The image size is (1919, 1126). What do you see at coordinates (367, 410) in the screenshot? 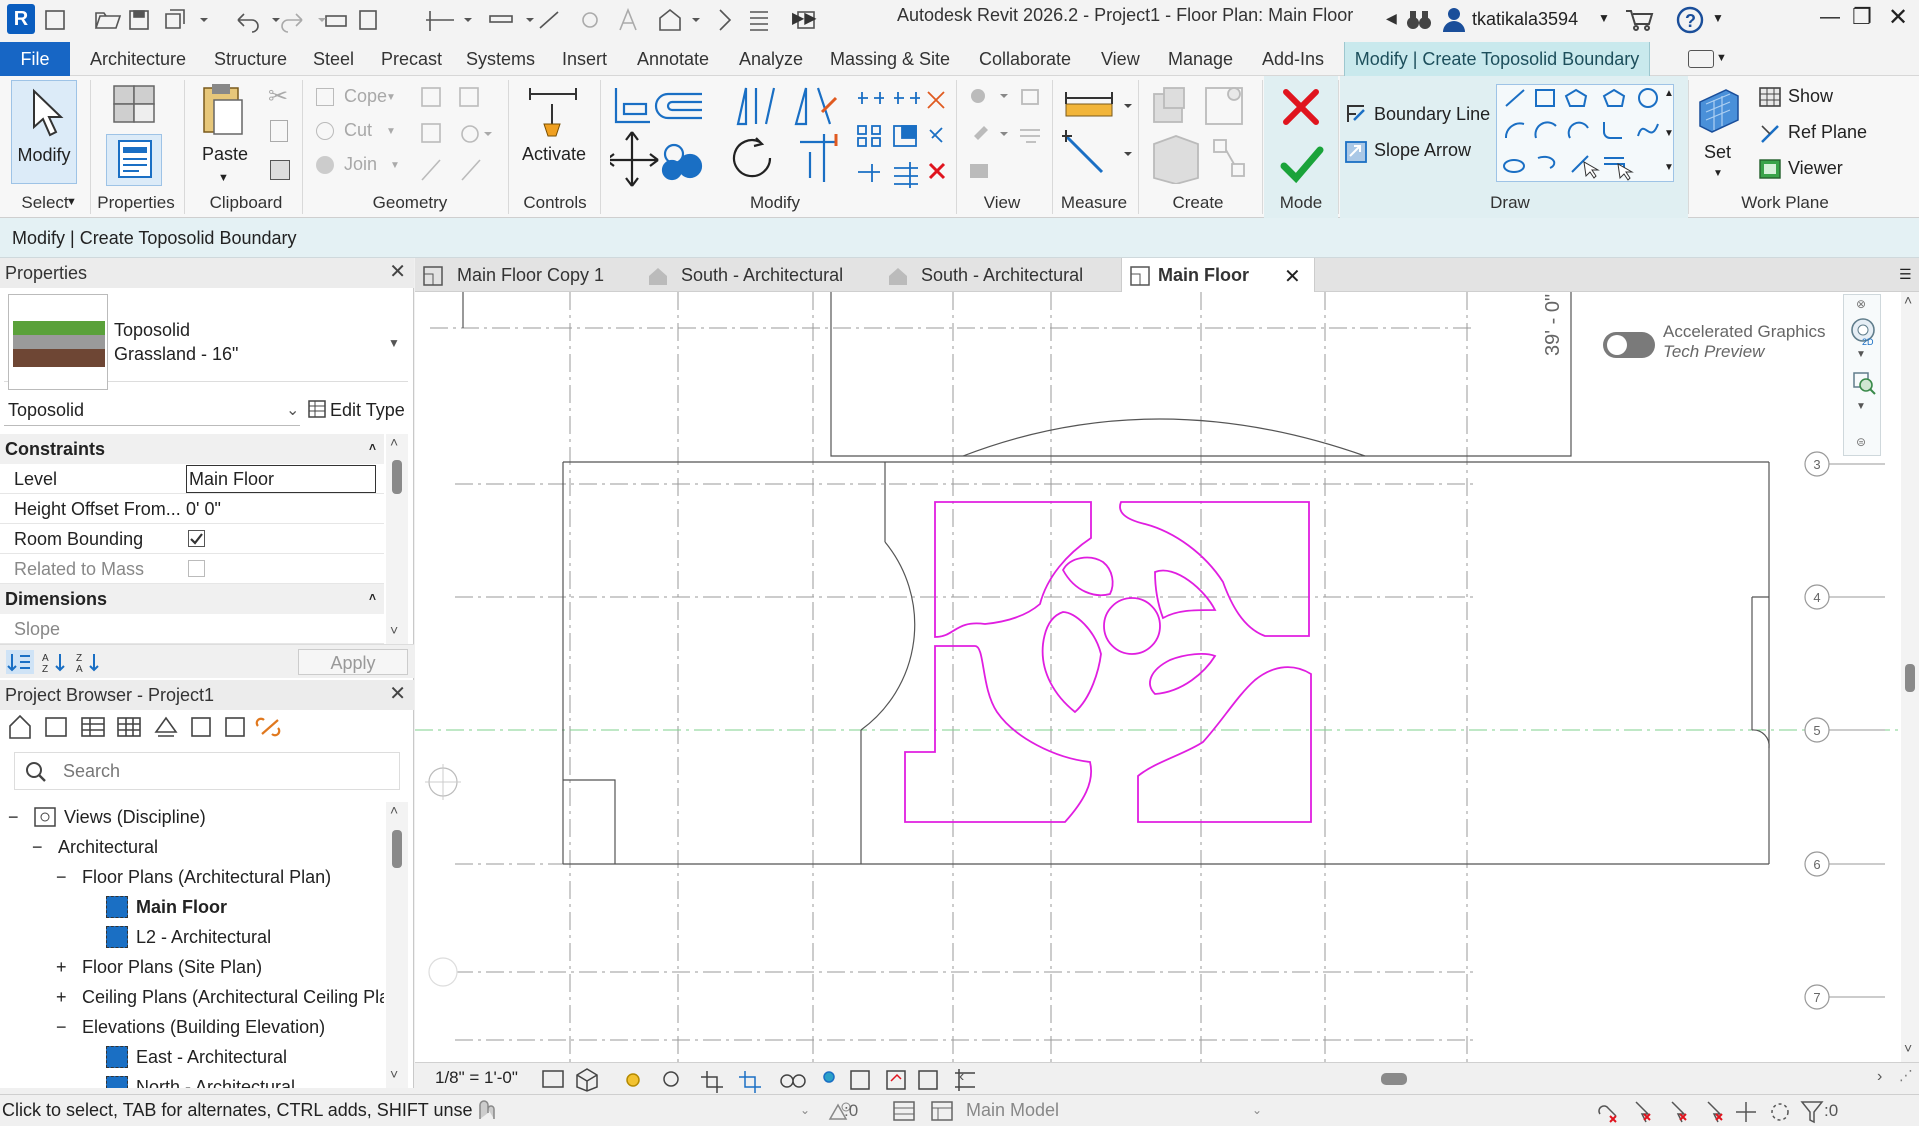
I see `edit-type-button: Edit Type` at bounding box center [367, 410].